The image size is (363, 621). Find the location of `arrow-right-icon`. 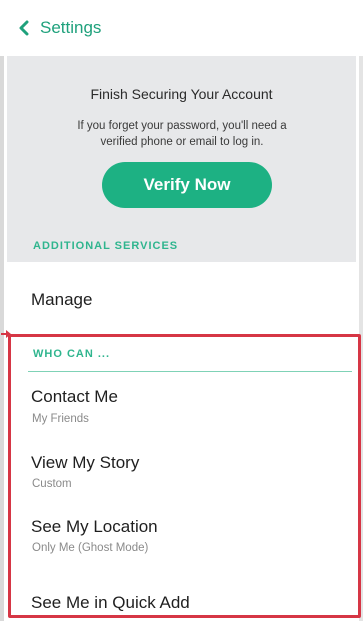

arrow-right-icon is located at coordinates (6, 334).